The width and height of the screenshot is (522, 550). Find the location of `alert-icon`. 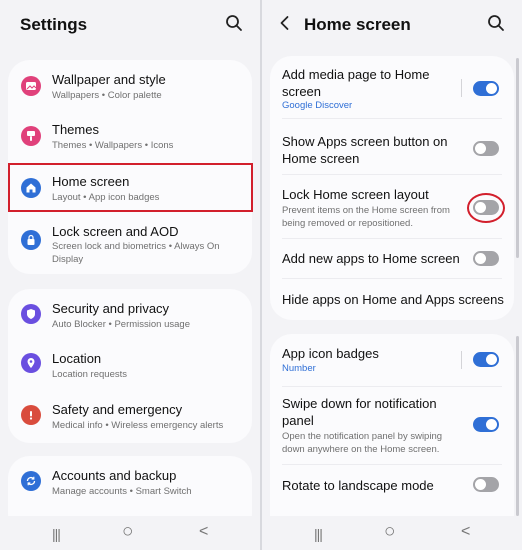

alert-icon is located at coordinates (31, 415).